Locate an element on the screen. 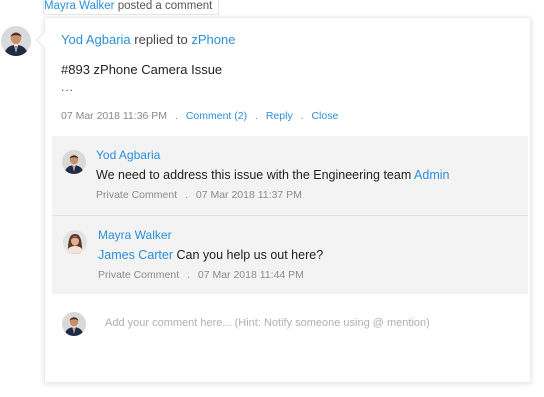  comment-divider is located at coordinates (290, 215).